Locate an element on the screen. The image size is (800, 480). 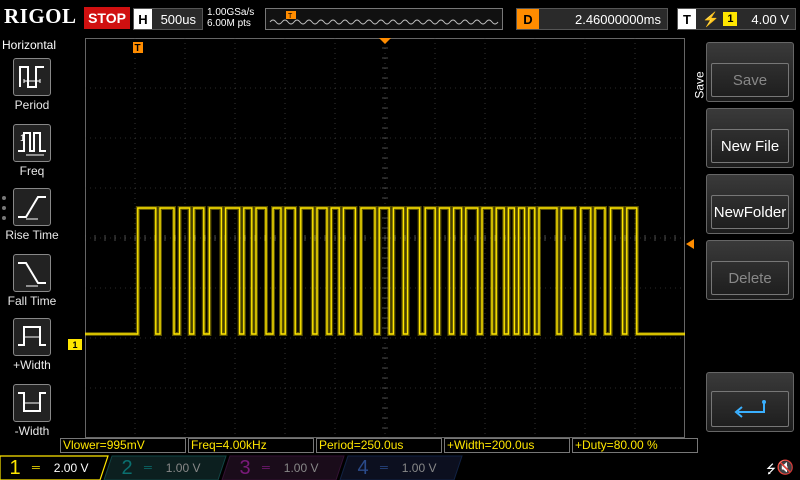
delay-value: 2.46000000ms is located at coordinates (617, 19).